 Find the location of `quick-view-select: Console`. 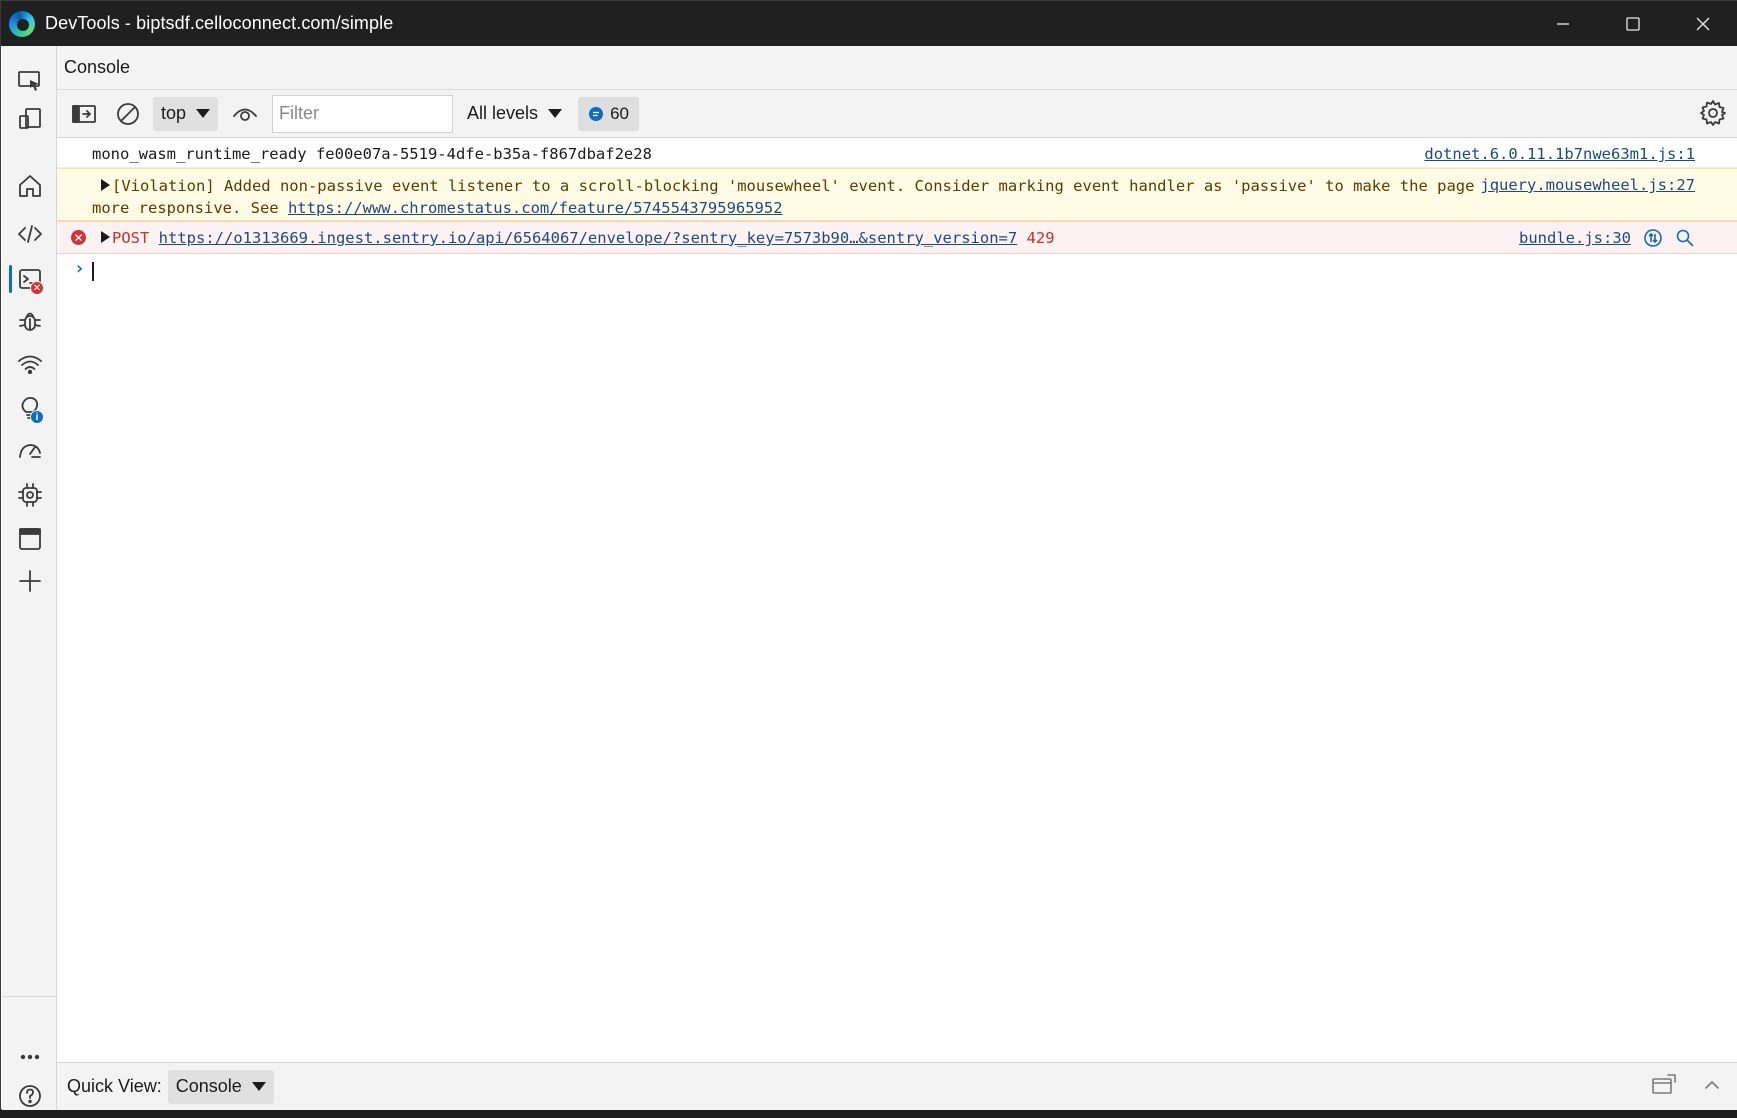

quick-view-select: Console is located at coordinates (220, 1086).